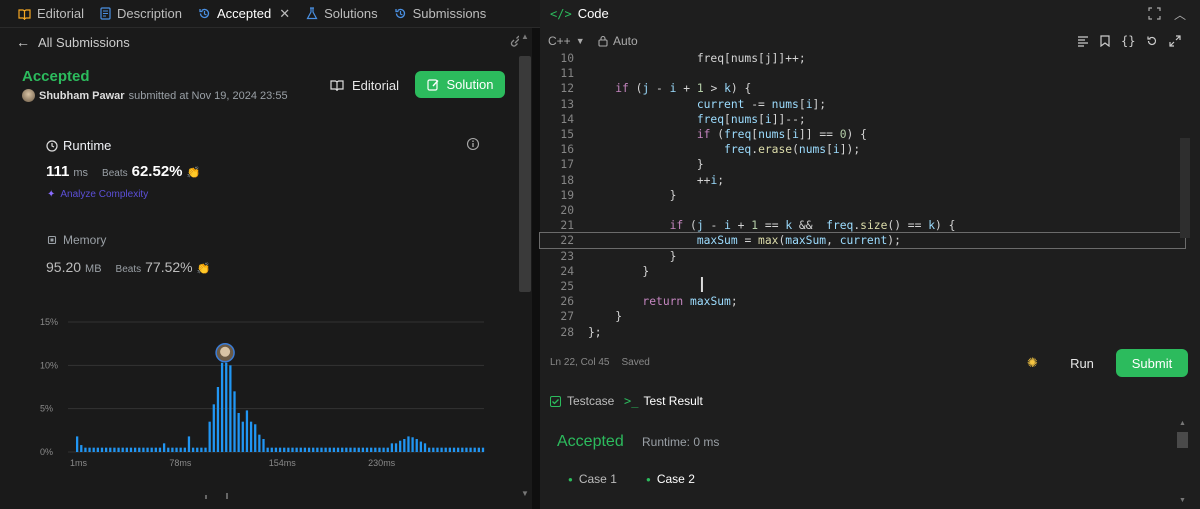  What do you see at coordinates (1175, 41) in the screenshot?
I see `fullscreen-icon` at bounding box center [1175, 41].